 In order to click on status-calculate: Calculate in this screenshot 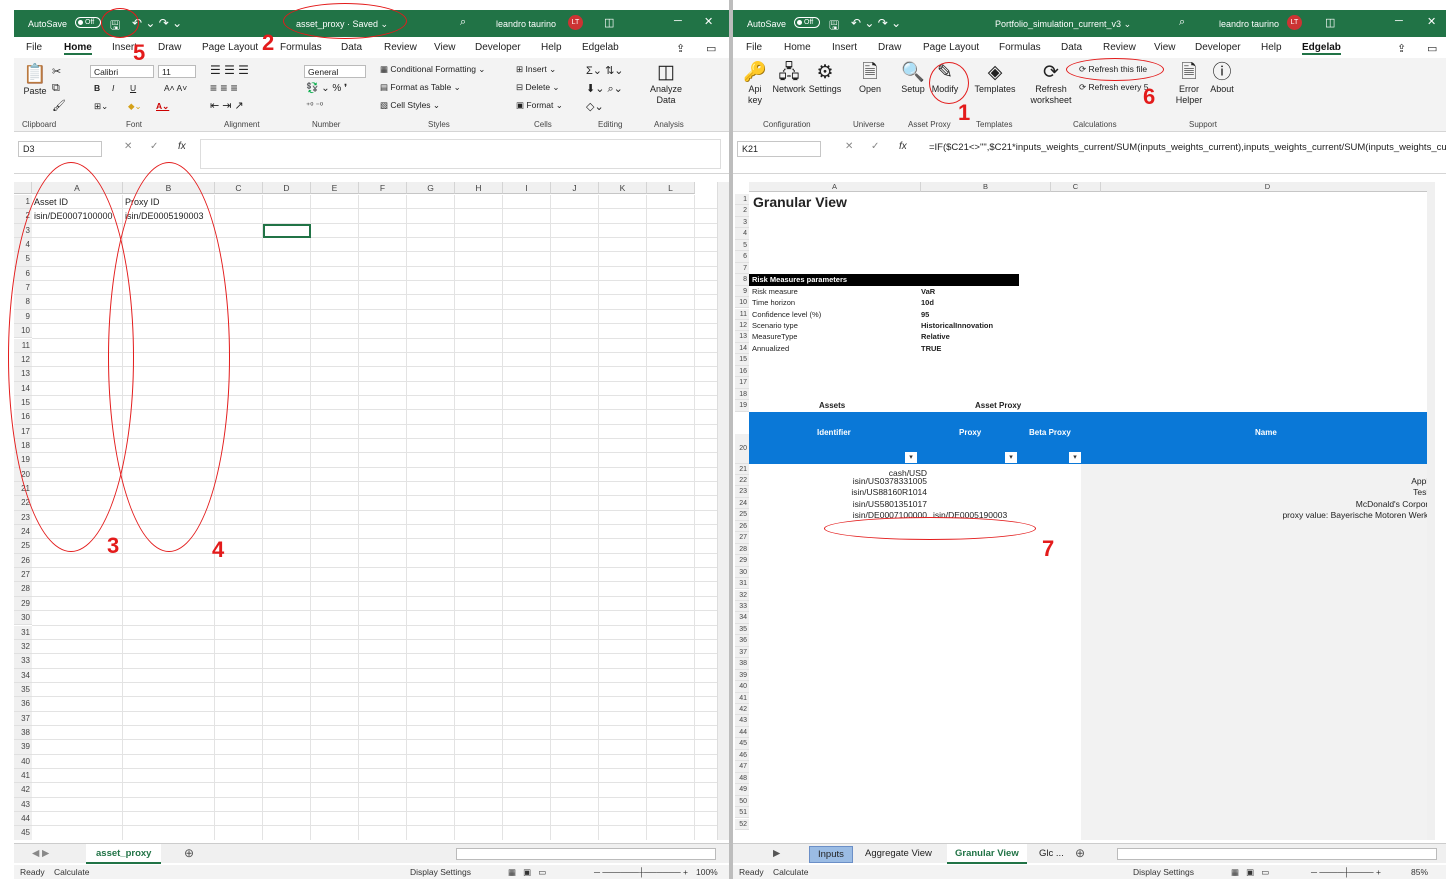, I will do `click(790, 872)`.